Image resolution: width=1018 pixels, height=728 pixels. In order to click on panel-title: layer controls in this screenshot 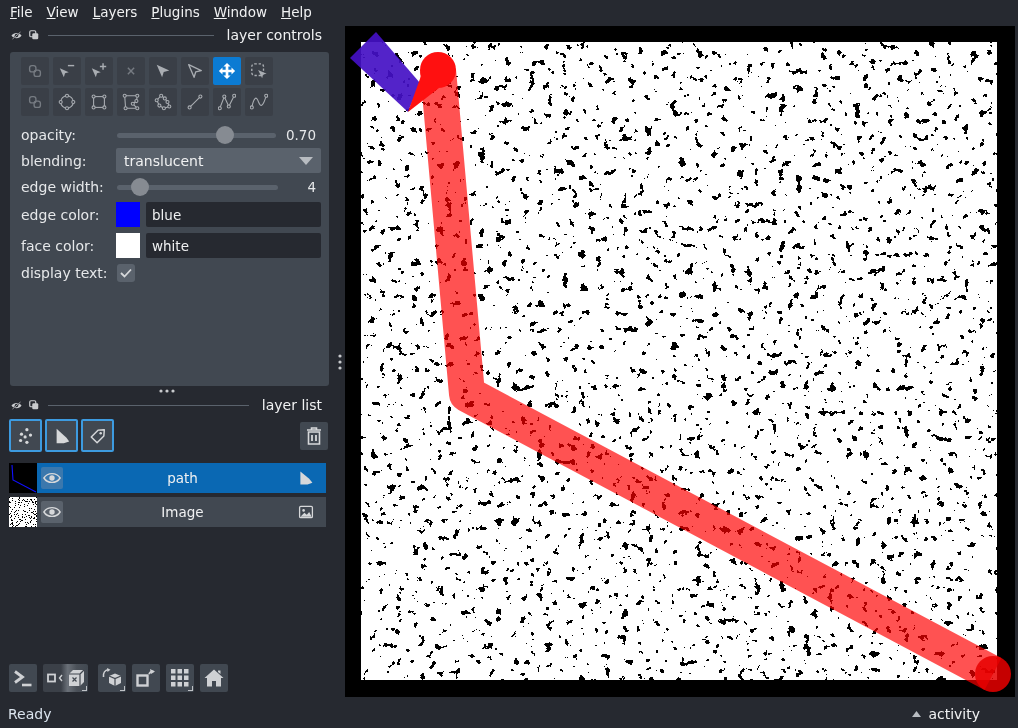, I will do `click(274, 35)`.